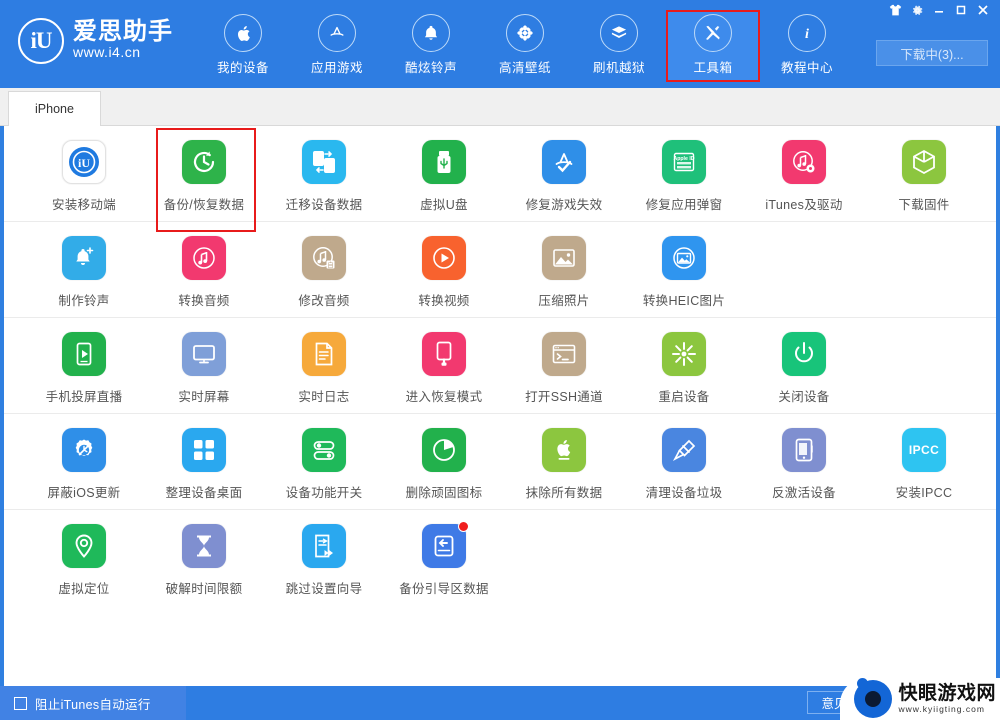  I want to click on tool-virtual-usb: 虚拟U盘, so click(444, 173).